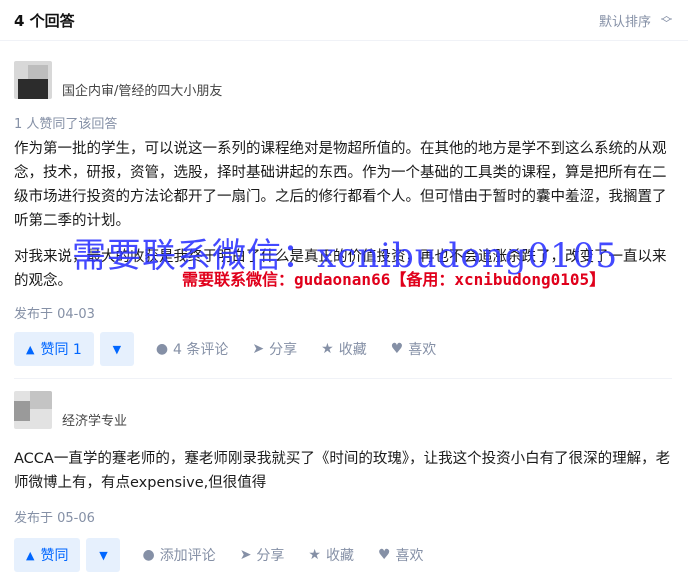 This screenshot has width=688, height=585. What do you see at coordinates (624, 22) in the screenshot?
I see `sort-label: 默认排序` at bounding box center [624, 22].